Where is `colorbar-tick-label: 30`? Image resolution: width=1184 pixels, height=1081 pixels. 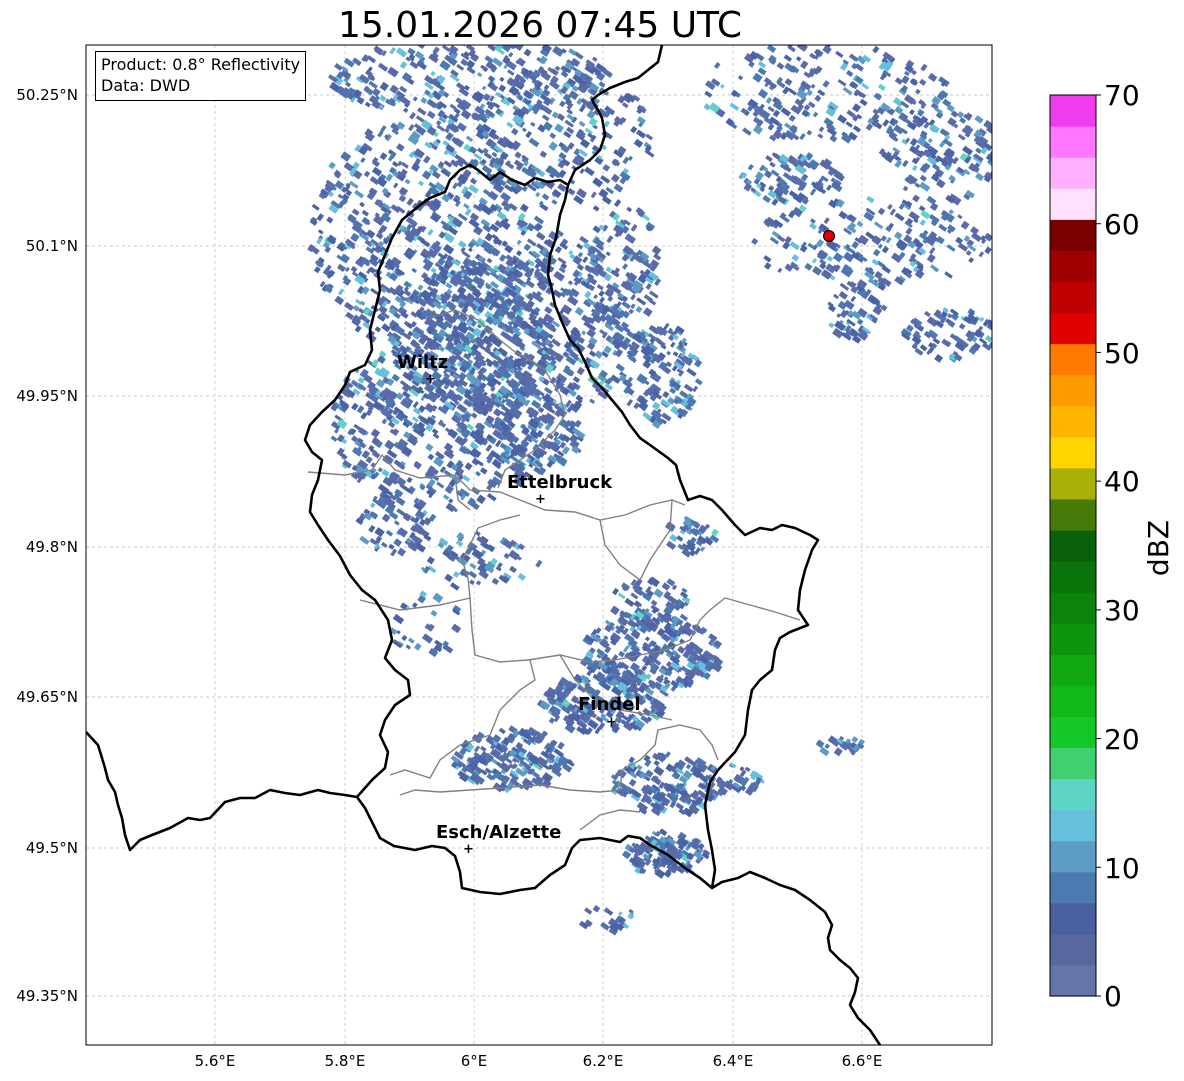 colorbar-tick-label: 30 is located at coordinates (1122, 610).